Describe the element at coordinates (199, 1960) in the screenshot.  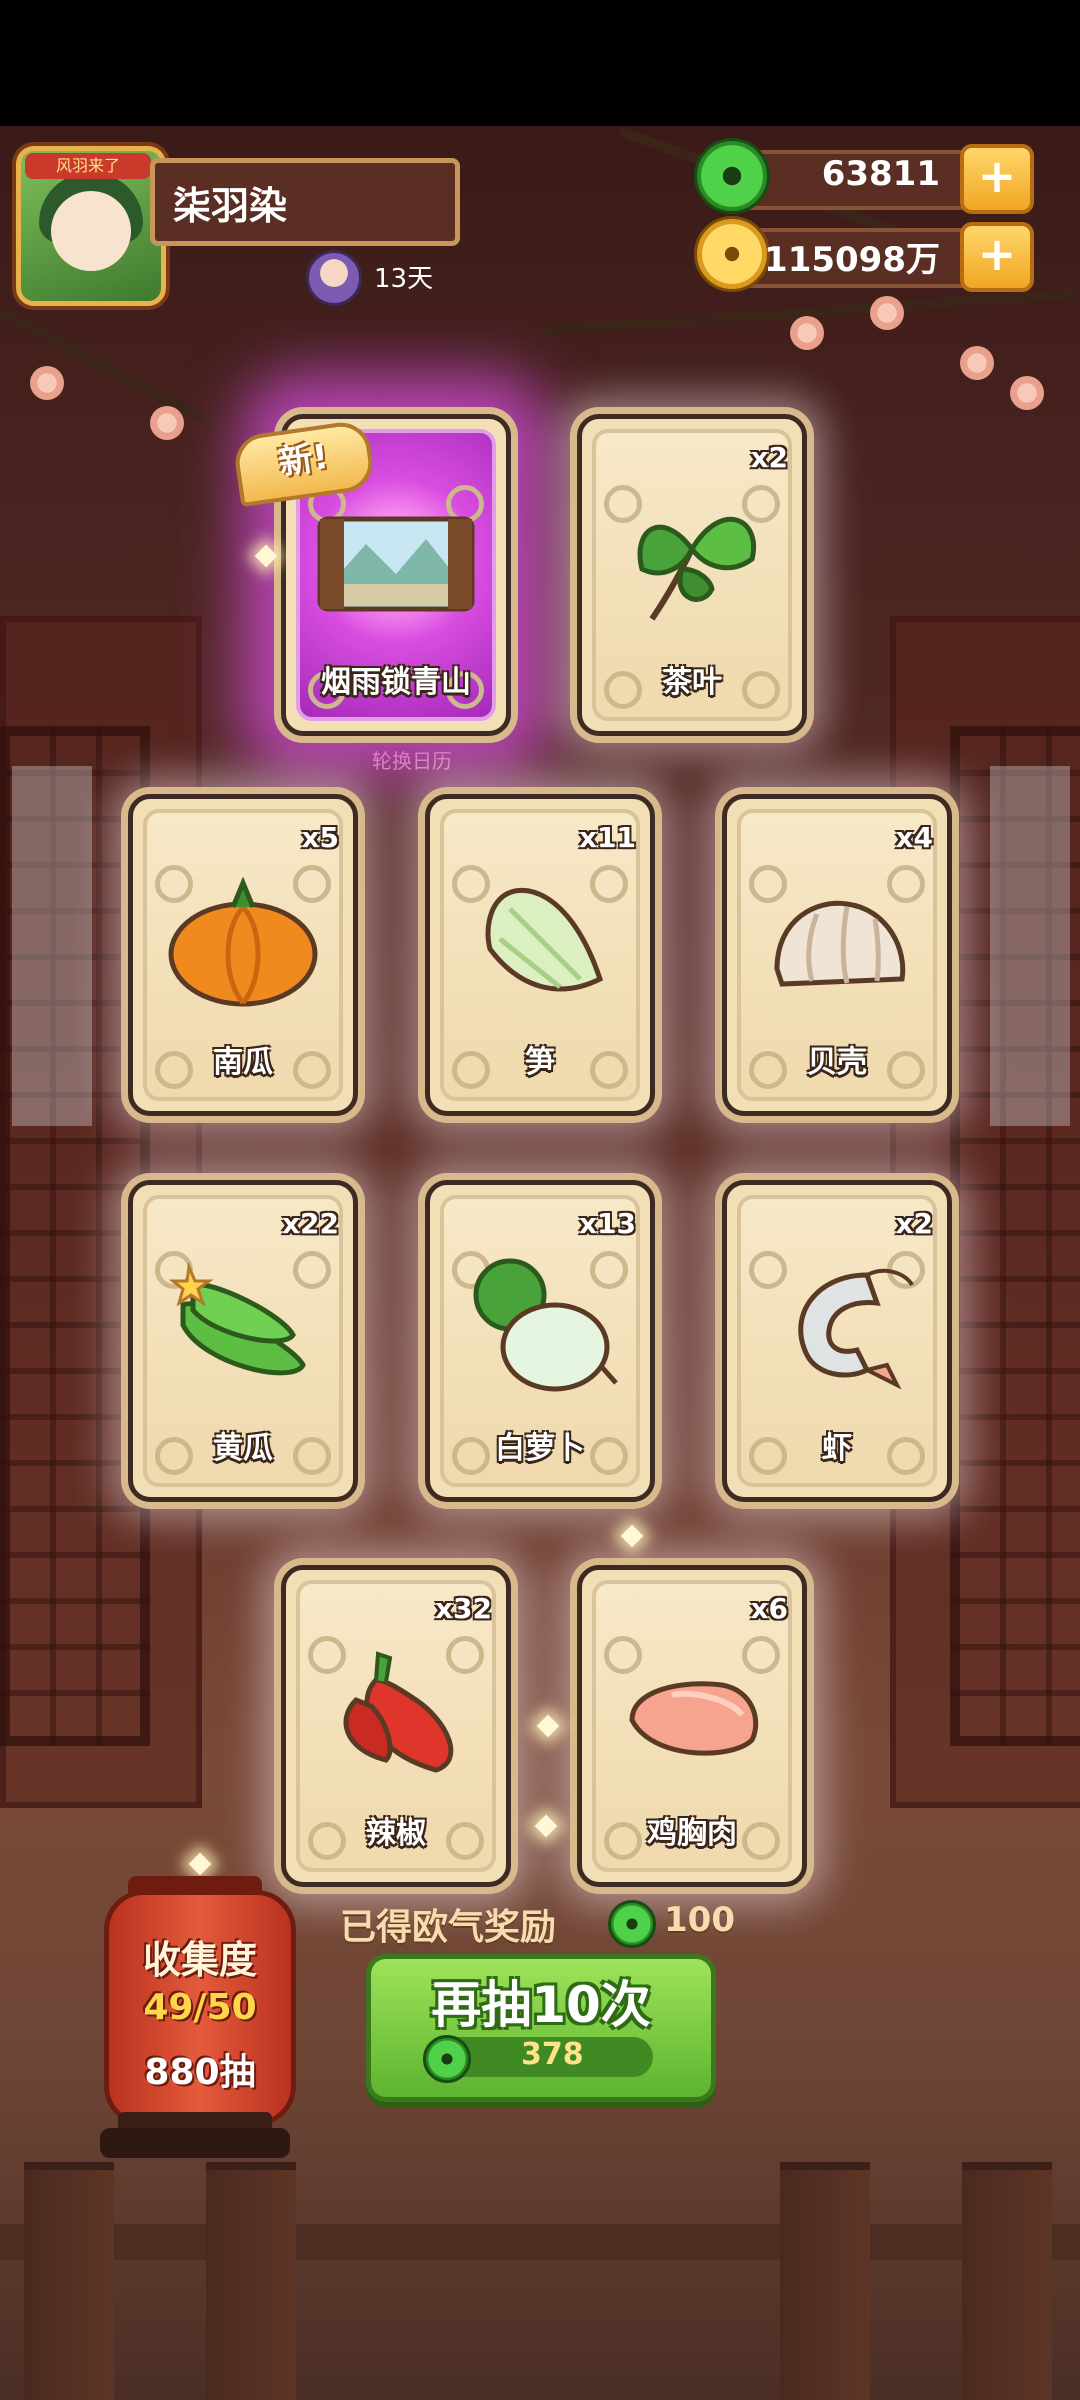
I see `collection-title: 收集度` at that location.